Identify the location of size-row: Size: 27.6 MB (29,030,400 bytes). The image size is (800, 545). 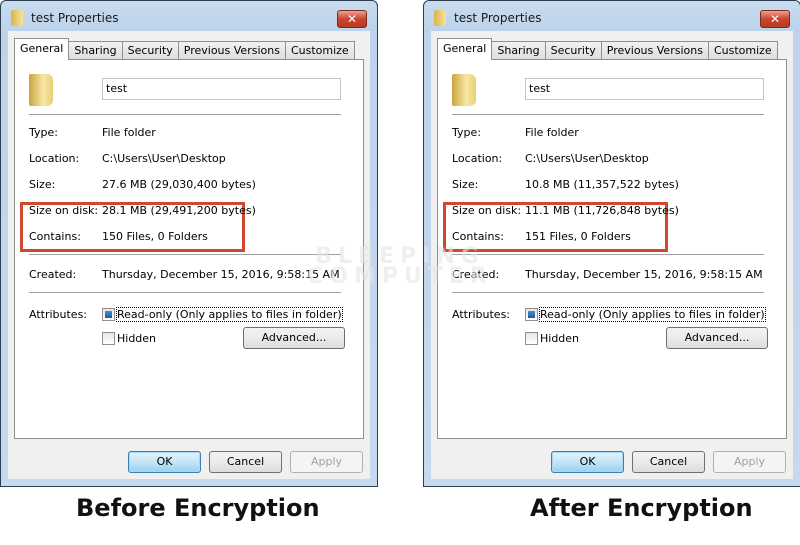
(191, 185).